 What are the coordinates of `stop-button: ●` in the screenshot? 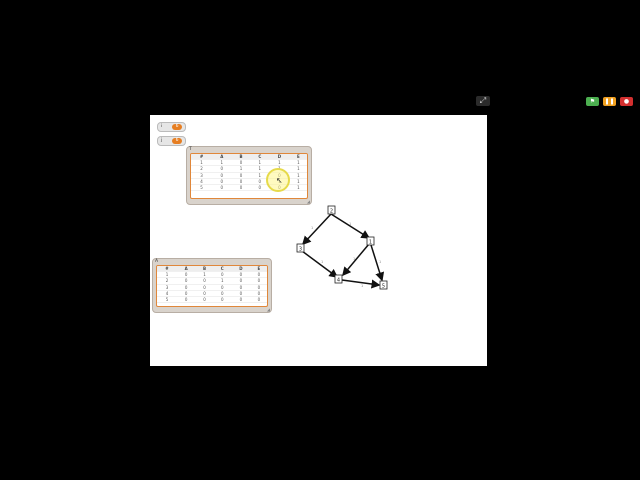 It's located at (626, 101).